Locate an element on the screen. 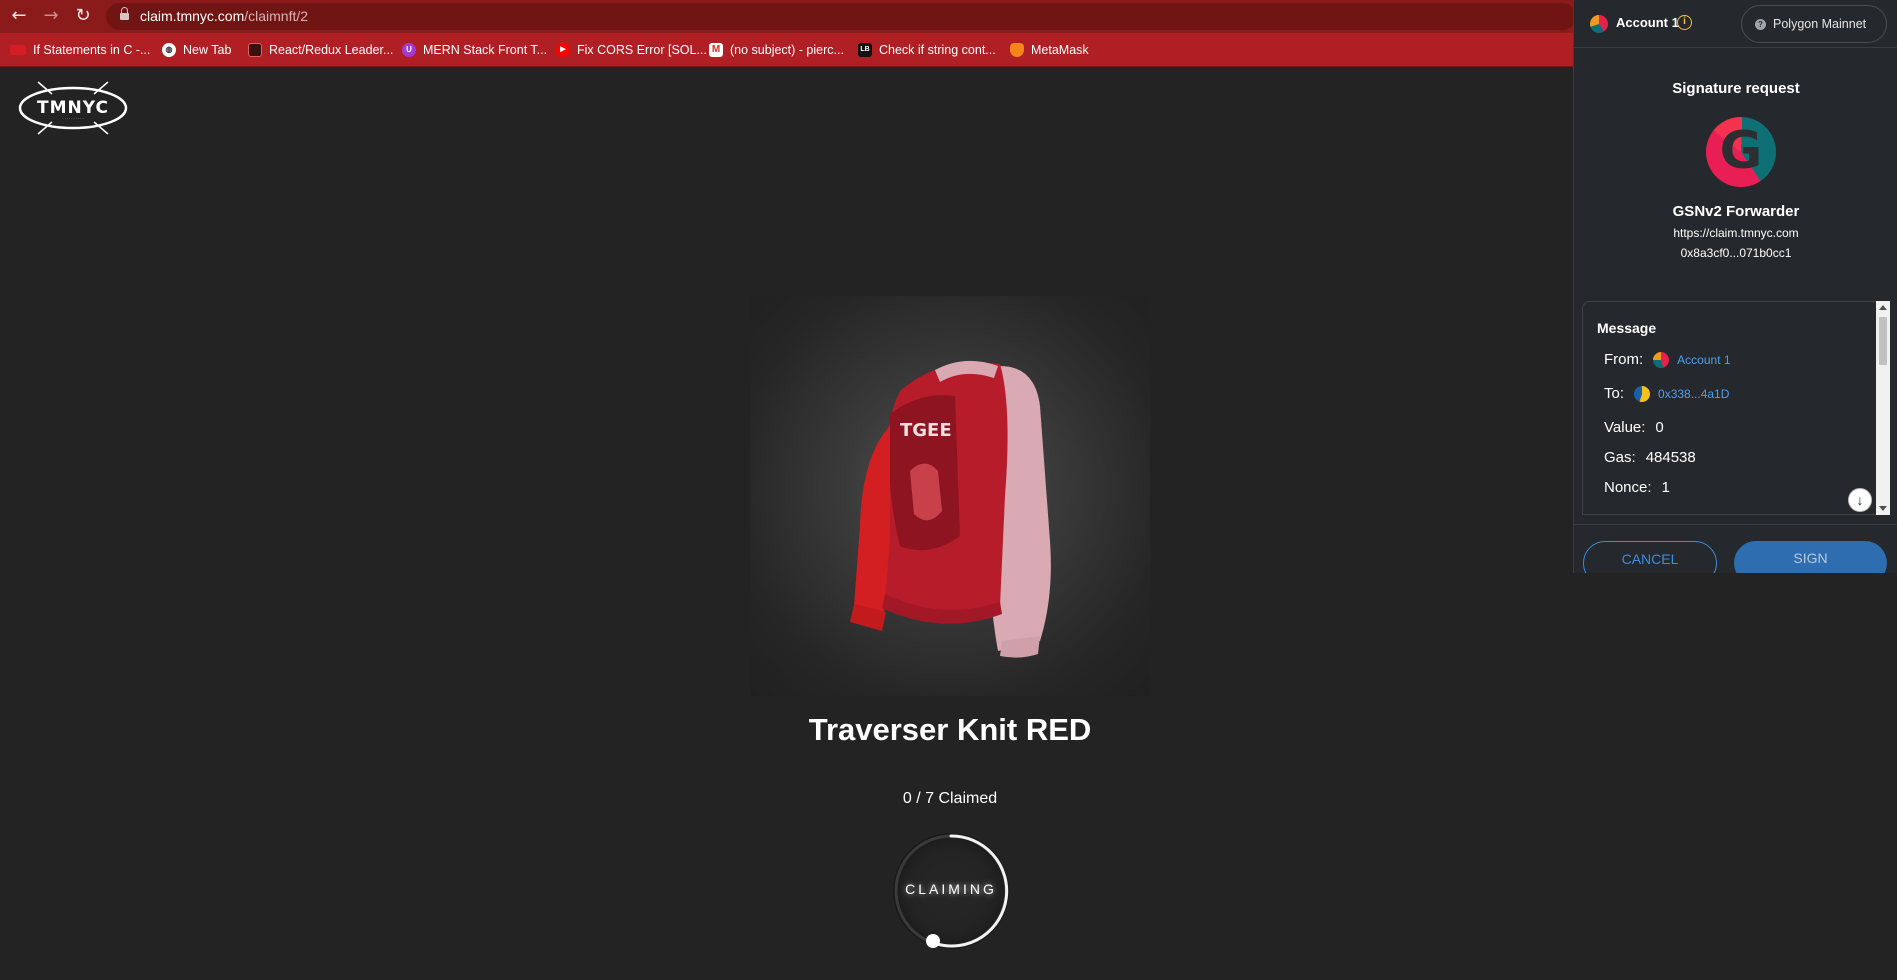 The width and height of the screenshot is (1897, 980). dark-square-icon is located at coordinates (255, 50).